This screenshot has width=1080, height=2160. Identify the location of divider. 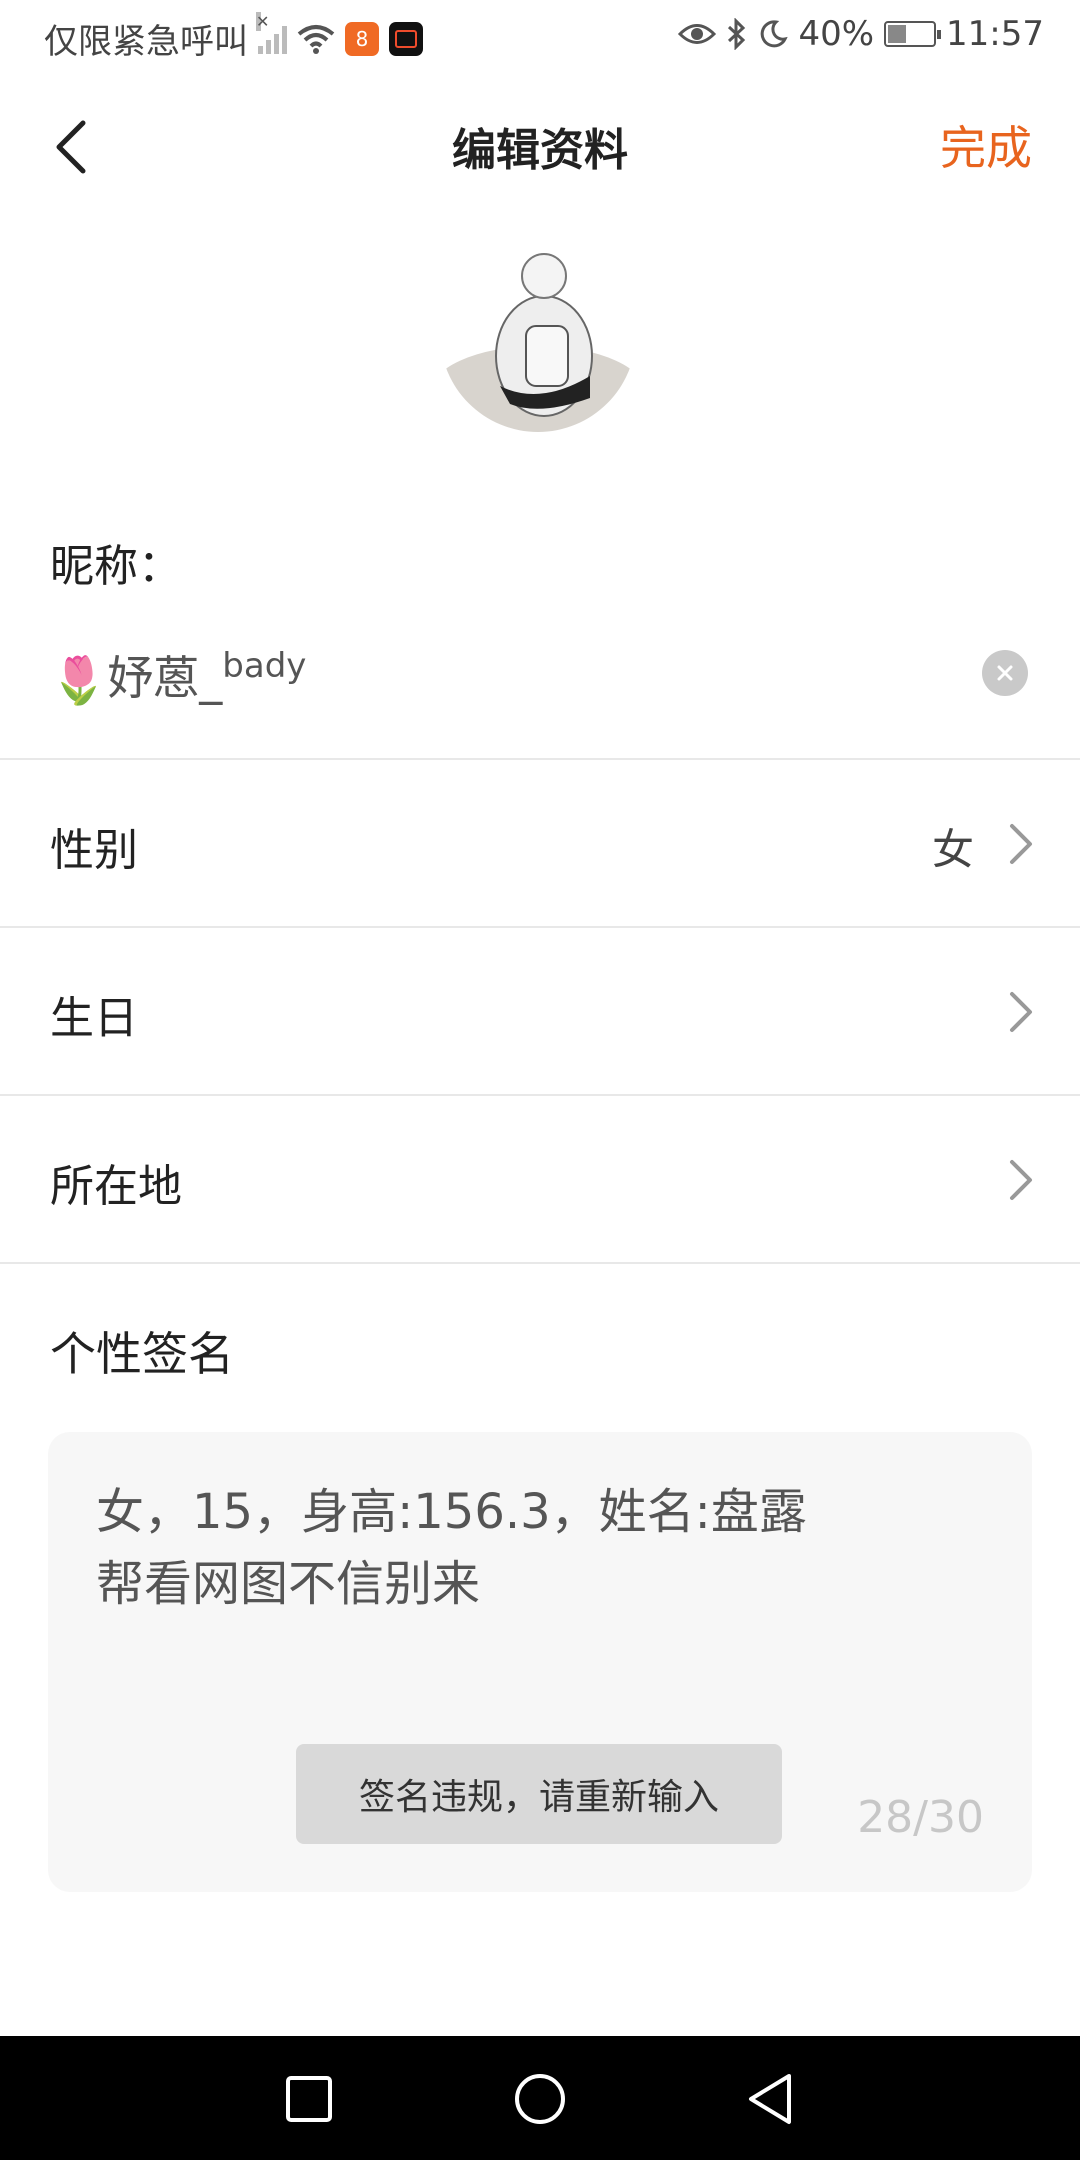
(540, 1263).